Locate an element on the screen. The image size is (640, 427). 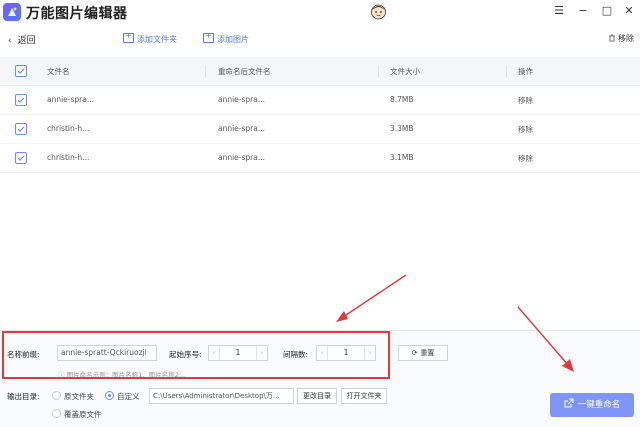
header-action: 操作 is located at coordinates (525, 71).